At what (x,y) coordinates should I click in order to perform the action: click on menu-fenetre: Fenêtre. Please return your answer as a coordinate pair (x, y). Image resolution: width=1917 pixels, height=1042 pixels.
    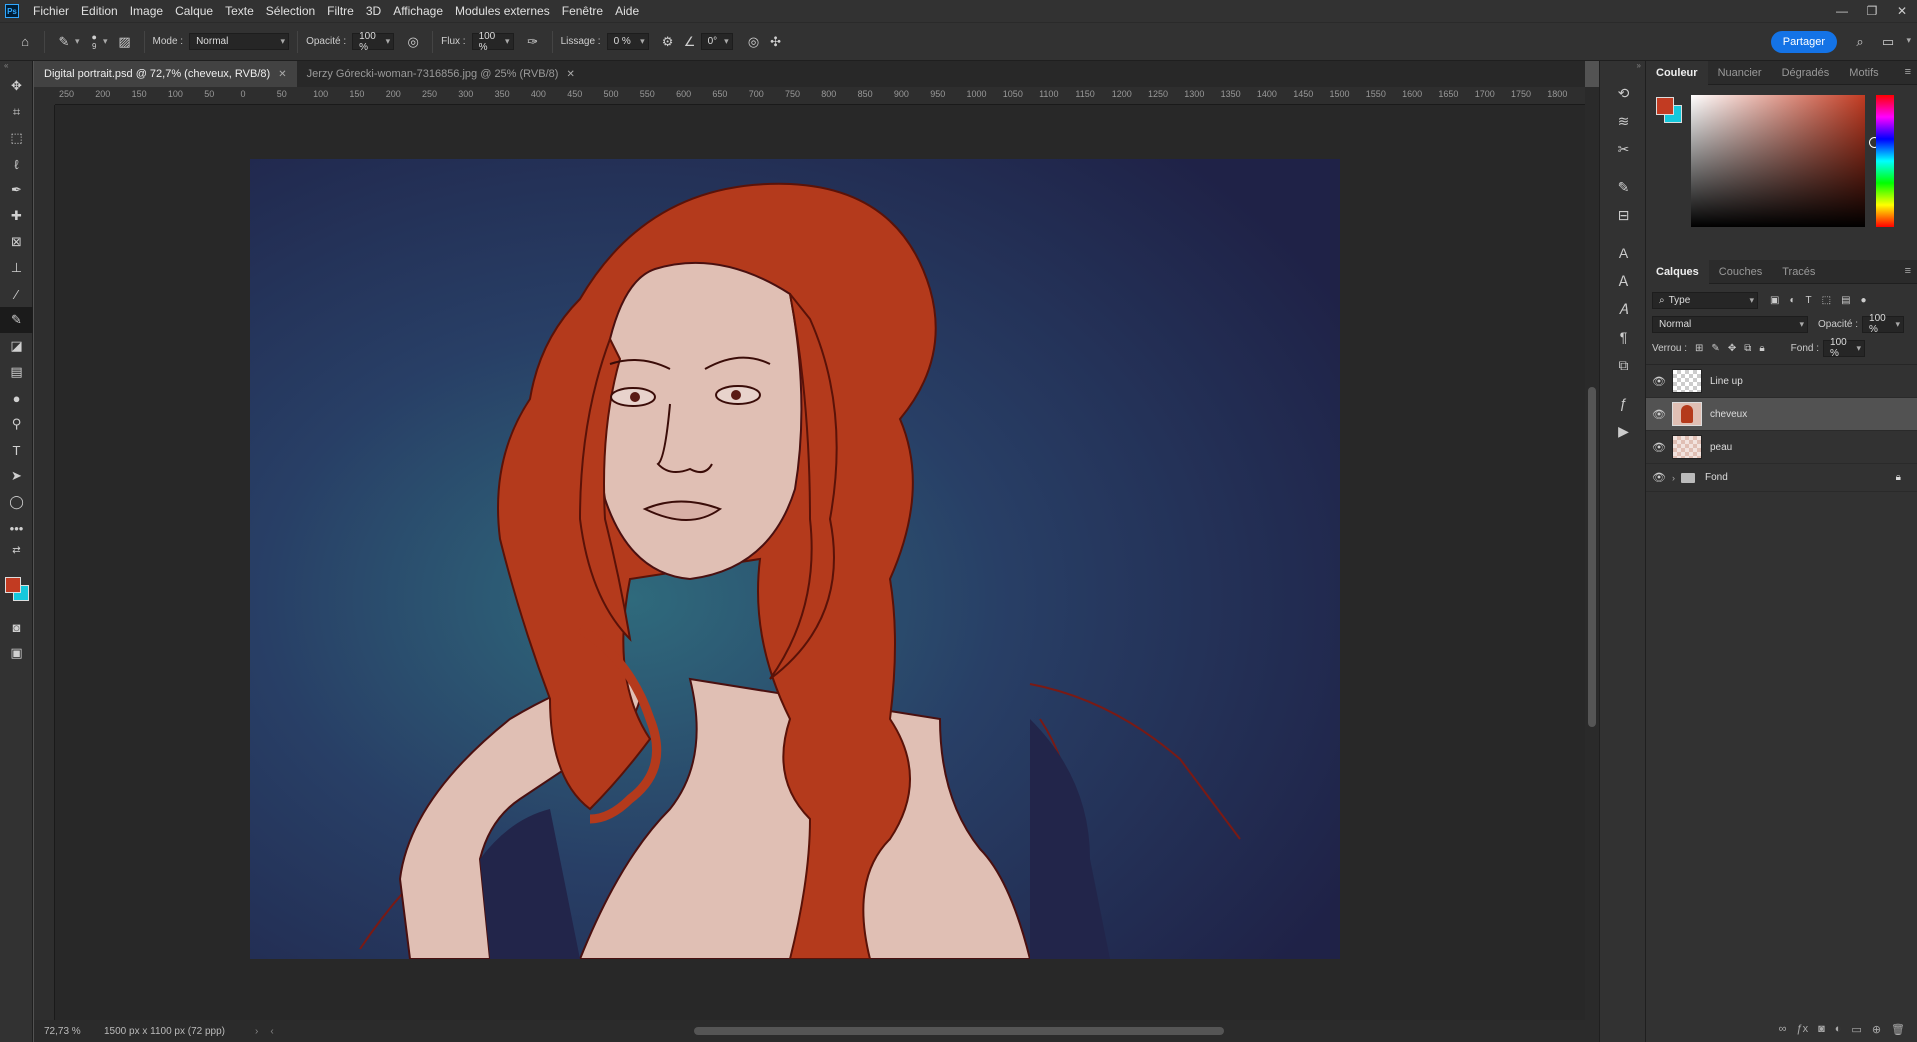
    Looking at the image, I should click on (582, 11).